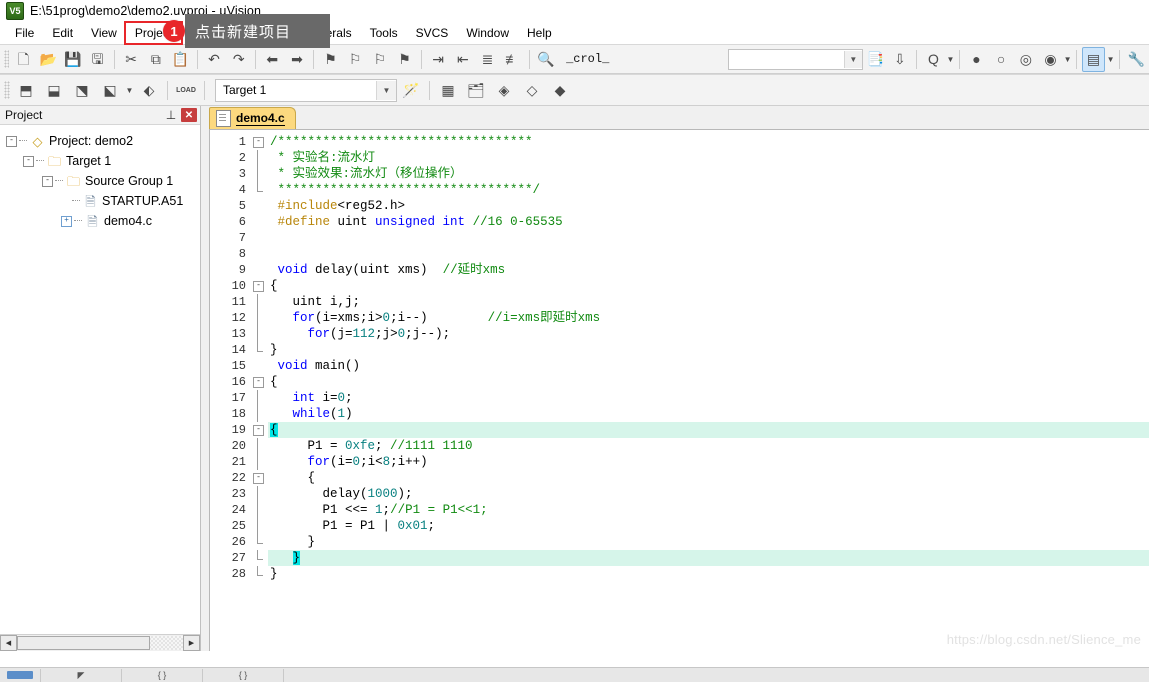 The image size is (1149, 682). Describe the element at coordinates (384, 33) in the screenshot. I see `menu-tools: Tools` at that location.